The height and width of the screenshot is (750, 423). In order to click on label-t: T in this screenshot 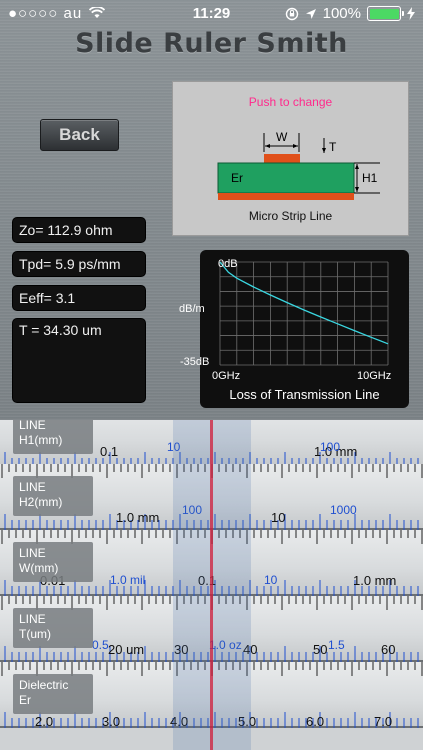, I will do `click(333, 147)`.